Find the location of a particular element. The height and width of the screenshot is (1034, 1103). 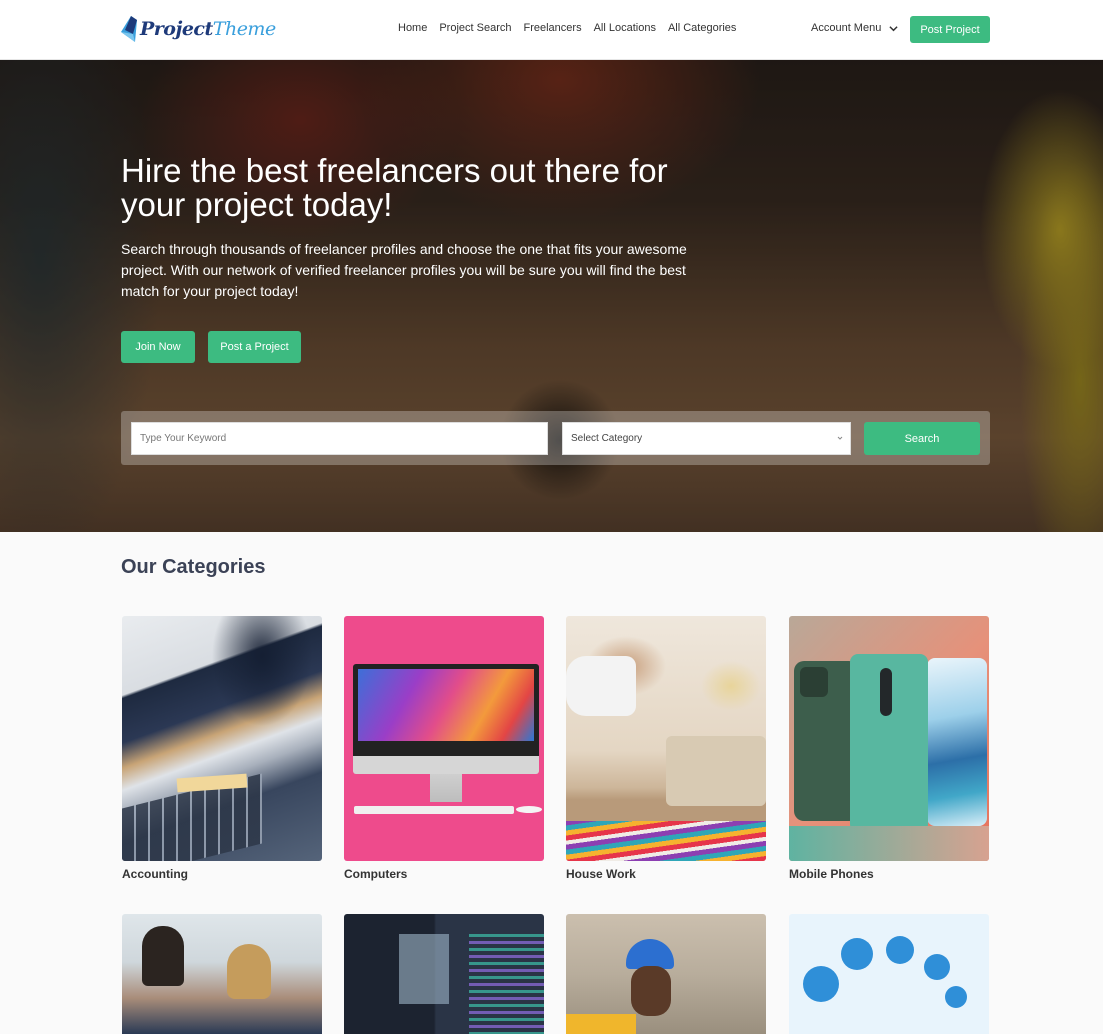

logo-text-theme: Theme is located at coordinates (244, 29).